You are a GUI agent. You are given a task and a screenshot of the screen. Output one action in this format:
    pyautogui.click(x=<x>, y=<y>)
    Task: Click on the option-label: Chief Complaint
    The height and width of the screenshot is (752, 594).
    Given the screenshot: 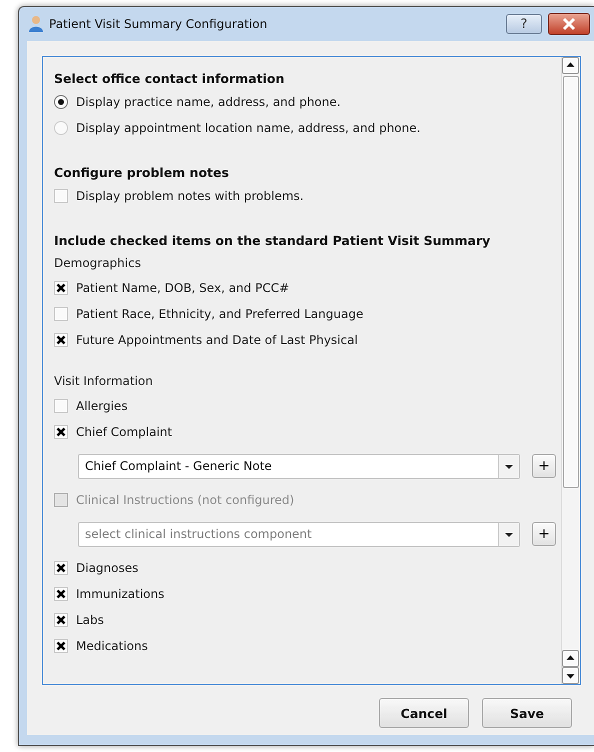 What is the action you would take?
    pyautogui.click(x=124, y=432)
    